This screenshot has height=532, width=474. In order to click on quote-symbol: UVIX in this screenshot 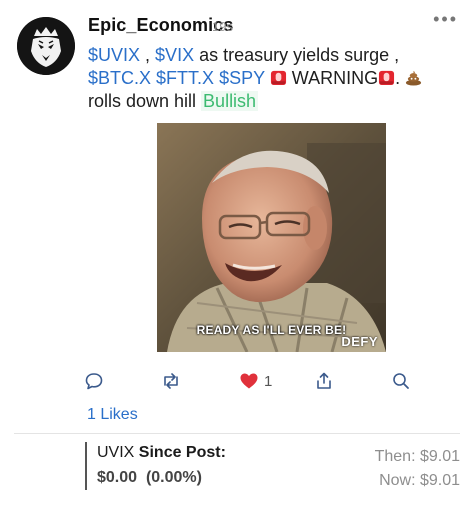, I will do `click(115, 452)`.